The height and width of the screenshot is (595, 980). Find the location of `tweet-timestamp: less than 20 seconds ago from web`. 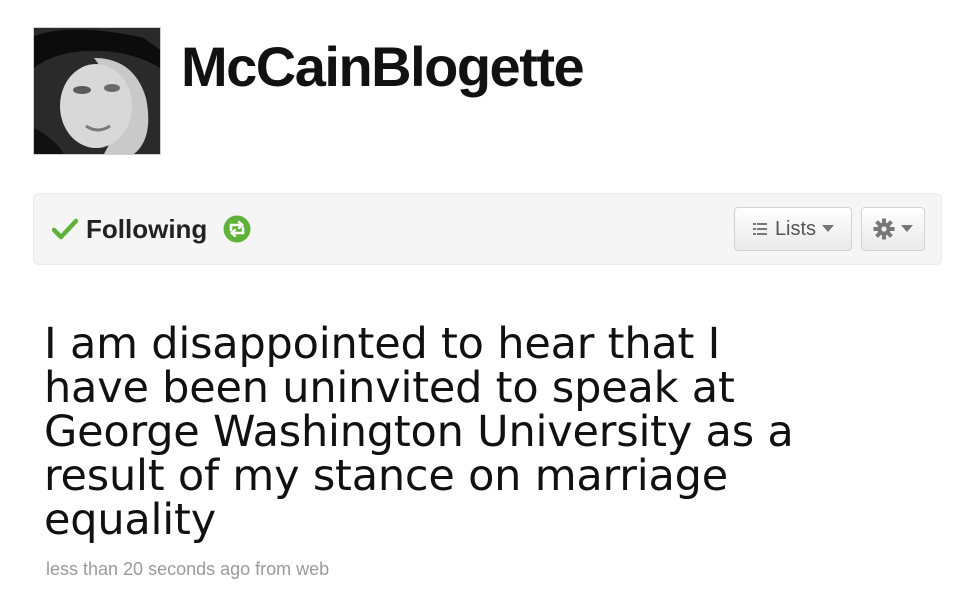

tweet-timestamp: less than 20 seconds ago from web is located at coordinates (187, 569).